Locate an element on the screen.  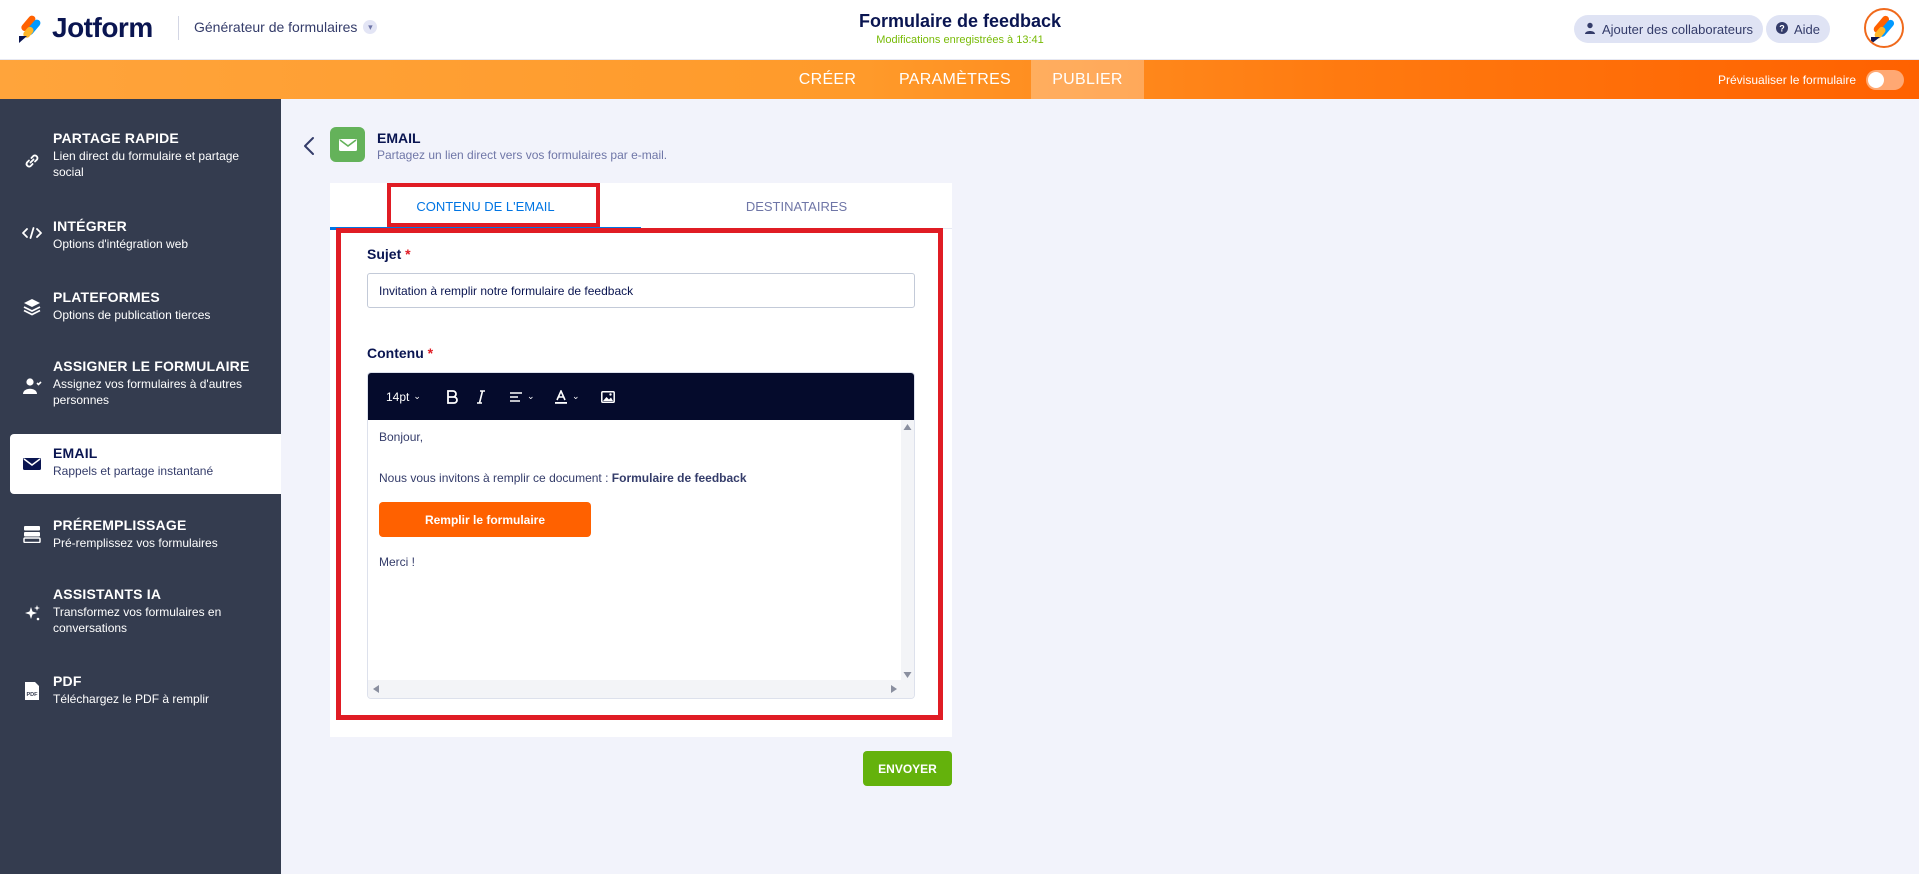
sidebar-item-email: EMAIL Rappels et partage instantané is located at coordinates (145, 464).